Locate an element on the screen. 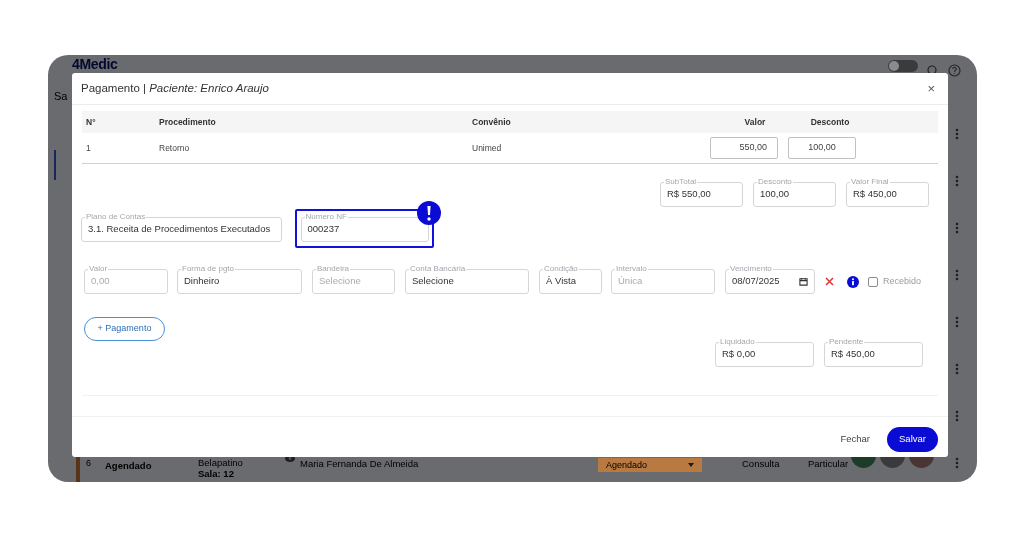  field-label: Plano de Contas is located at coordinates (116, 217).